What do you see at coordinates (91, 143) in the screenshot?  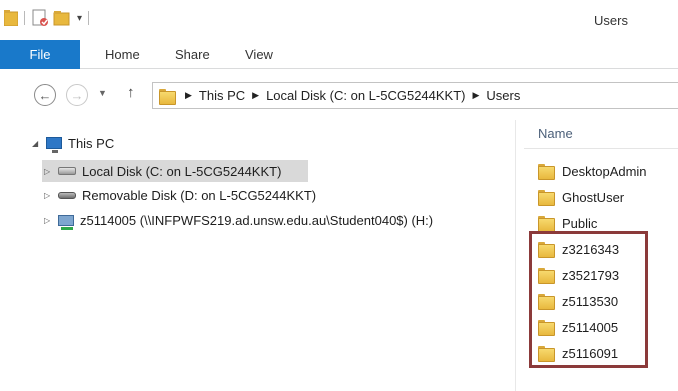 I see `tree-item-label: This PC` at bounding box center [91, 143].